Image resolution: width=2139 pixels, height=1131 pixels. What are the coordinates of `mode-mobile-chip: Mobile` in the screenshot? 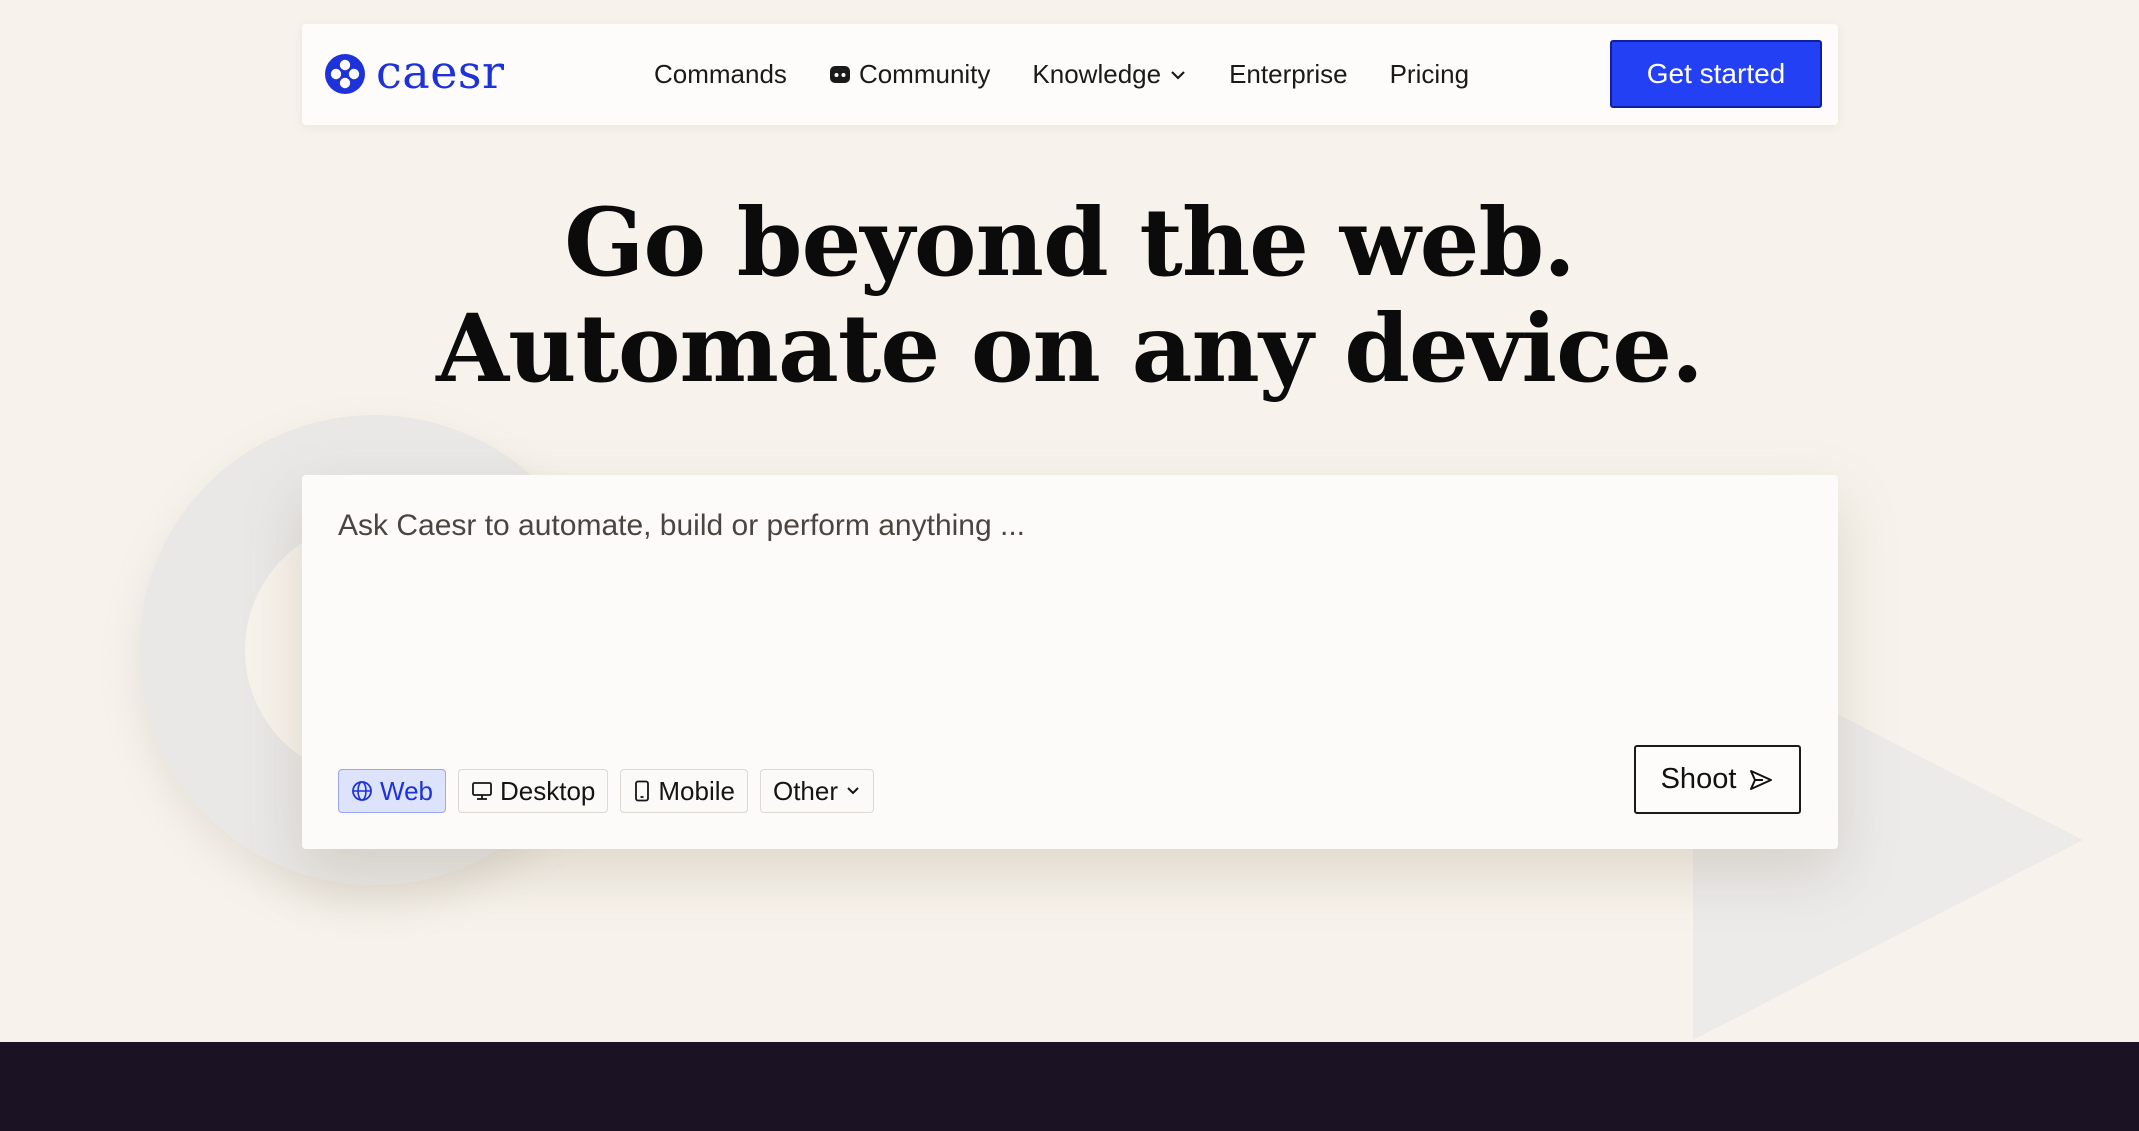 It's located at (684, 791).